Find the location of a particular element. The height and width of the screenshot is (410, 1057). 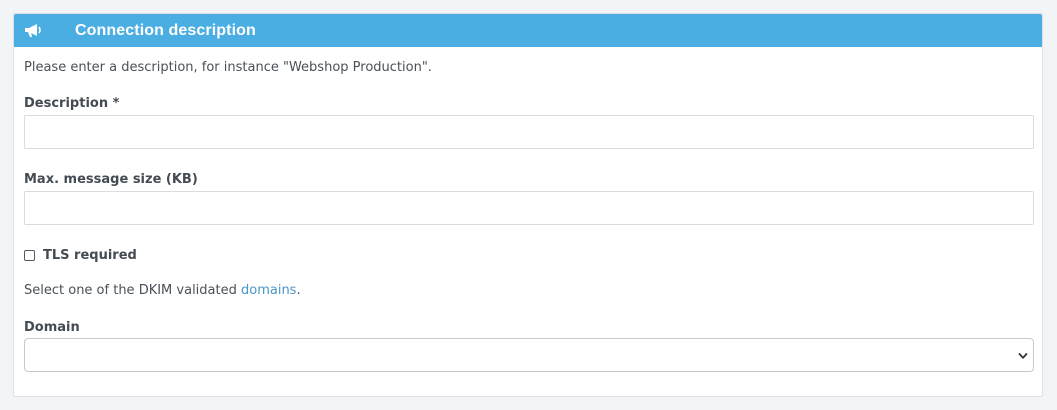

tls-required-checkbox is located at coordinates (29, 255).